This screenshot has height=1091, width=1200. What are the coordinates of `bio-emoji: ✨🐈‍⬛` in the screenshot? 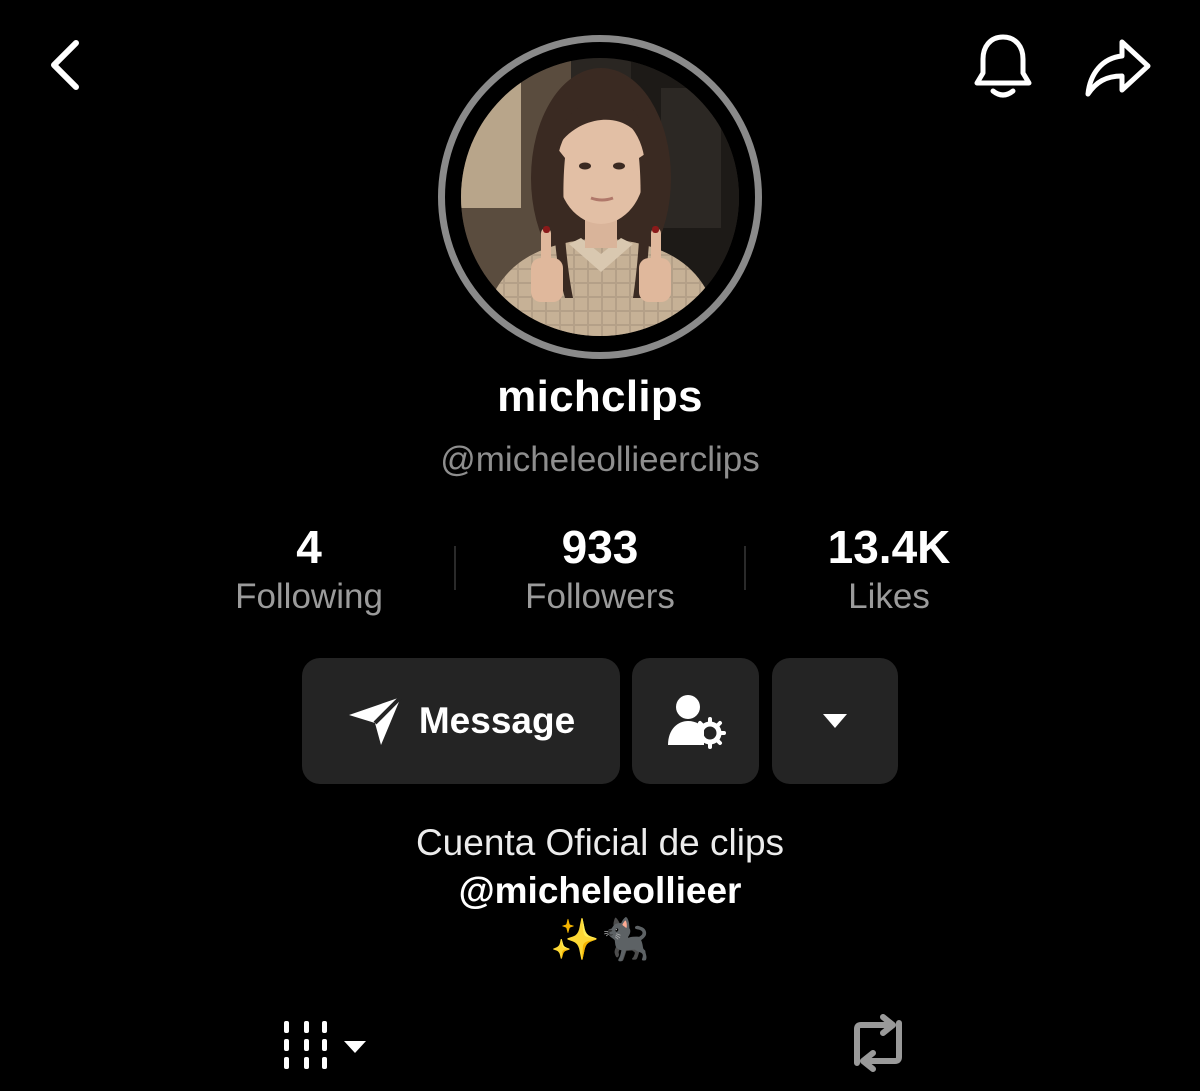 It's located at (600, 940).